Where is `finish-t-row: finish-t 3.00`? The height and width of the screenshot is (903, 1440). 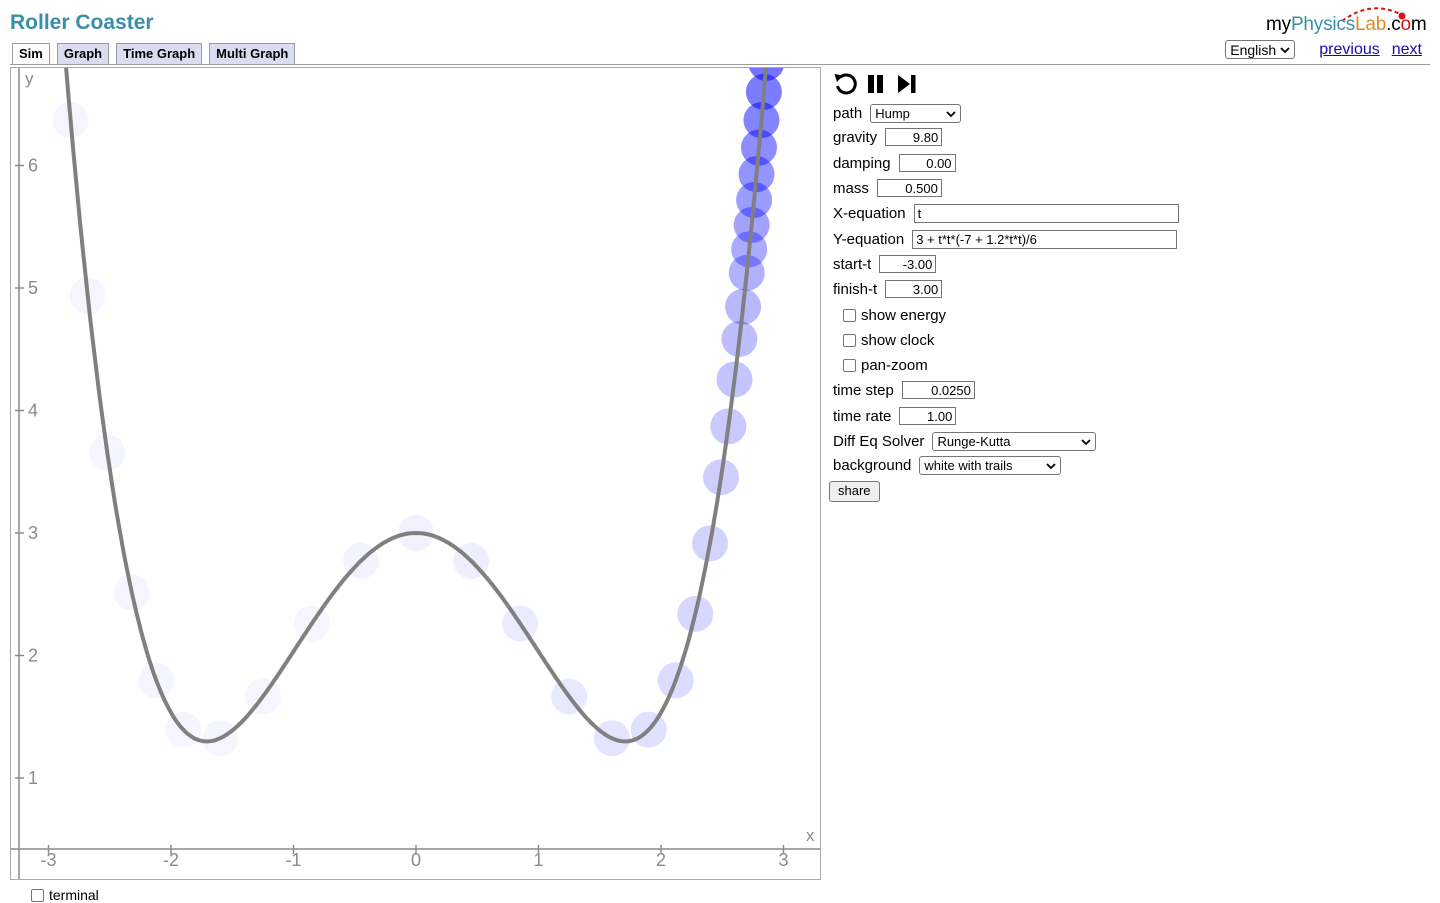 finish-t-row: finish-t 3.00 is located at coordinates (888, 289).